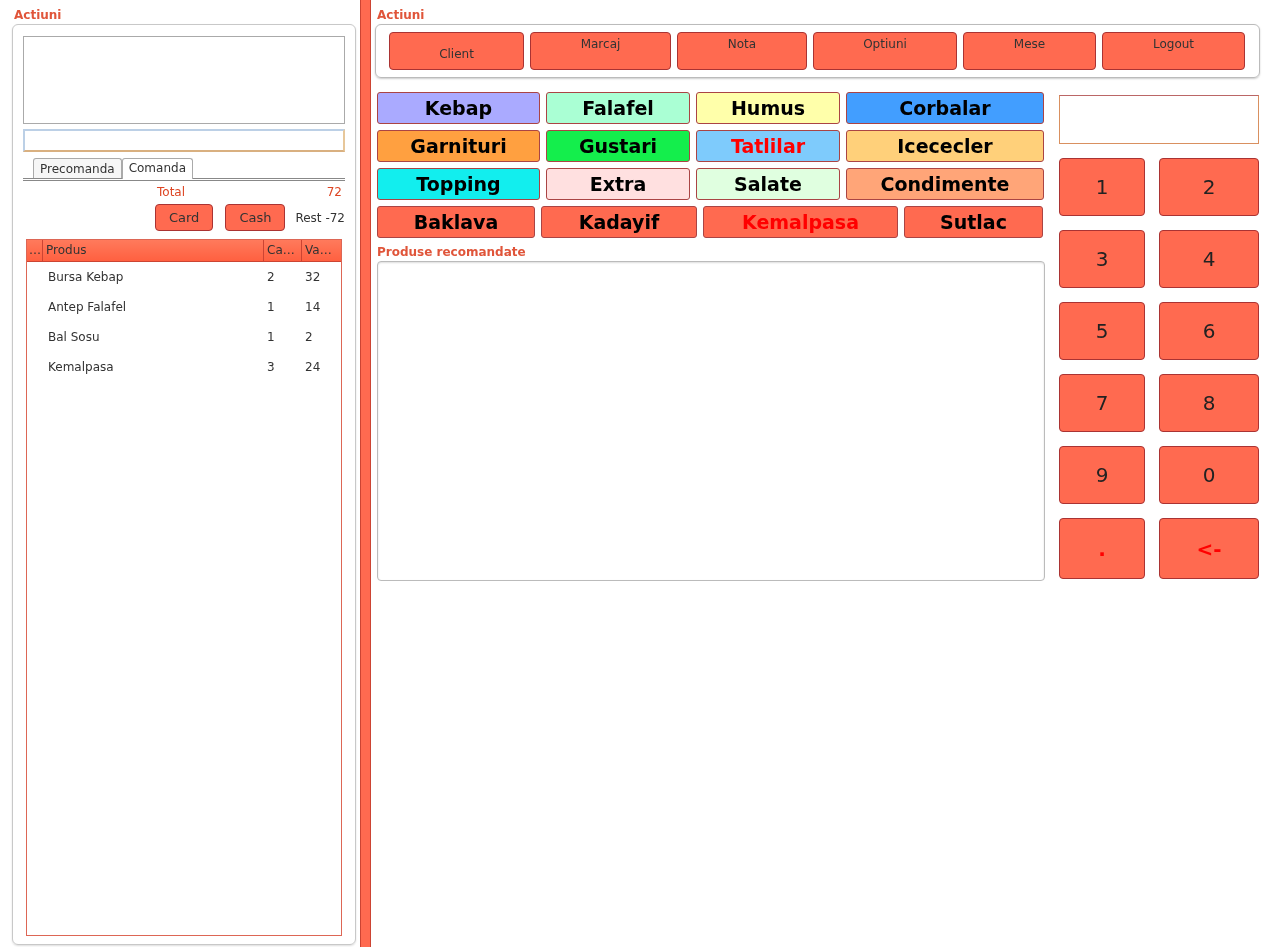 The image size is (1272, 947). I want to click on action-button: Logout, so click(1173, 51).